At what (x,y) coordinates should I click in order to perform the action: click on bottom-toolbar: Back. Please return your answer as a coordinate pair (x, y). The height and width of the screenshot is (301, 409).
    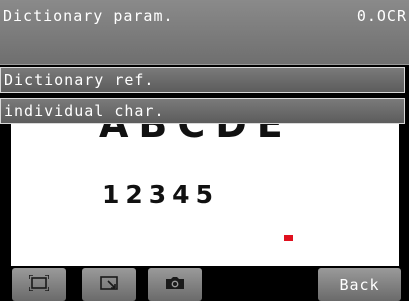
    Looking at the image, I should click on (204, 284).